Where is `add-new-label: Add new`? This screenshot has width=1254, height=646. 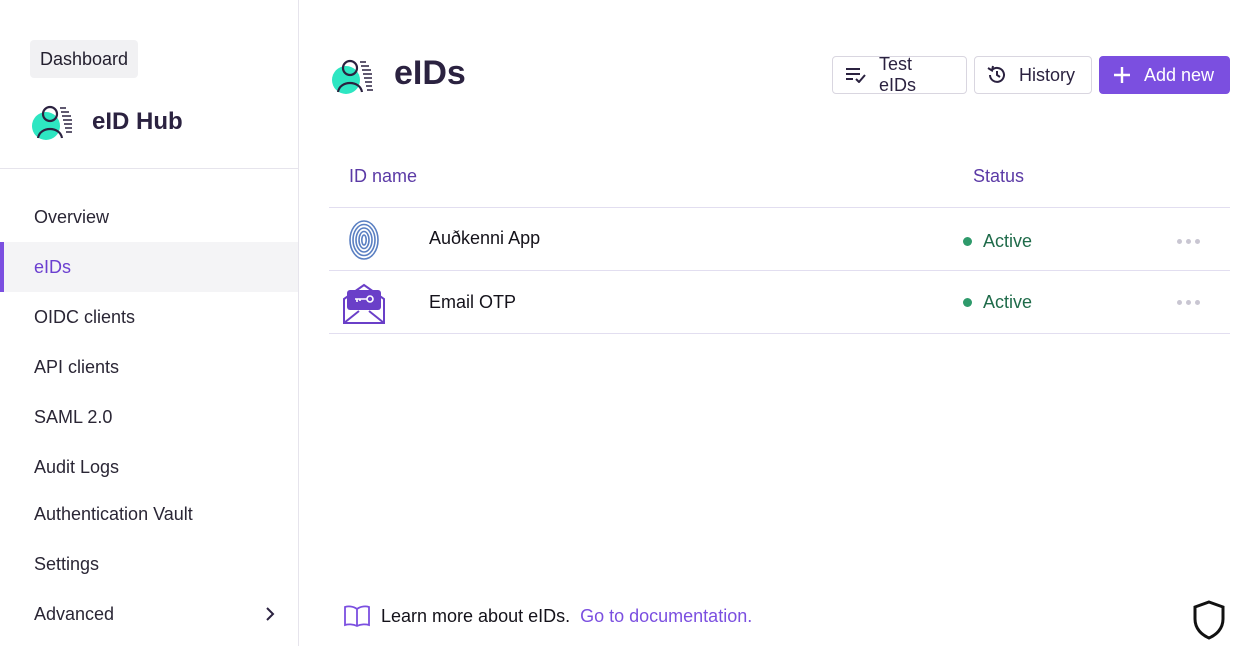
add-new-label: Add new is located at coordinates (1179, 74).